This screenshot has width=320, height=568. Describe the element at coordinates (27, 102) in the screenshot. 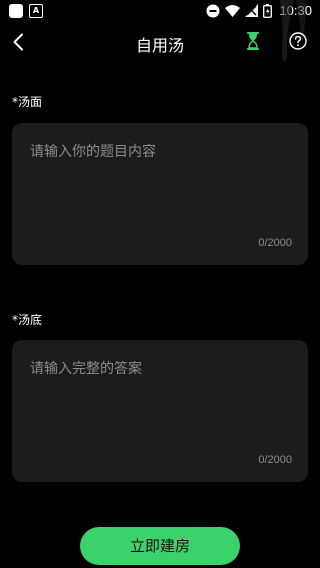

I see `soup-surface-label: *汤面` at that location.